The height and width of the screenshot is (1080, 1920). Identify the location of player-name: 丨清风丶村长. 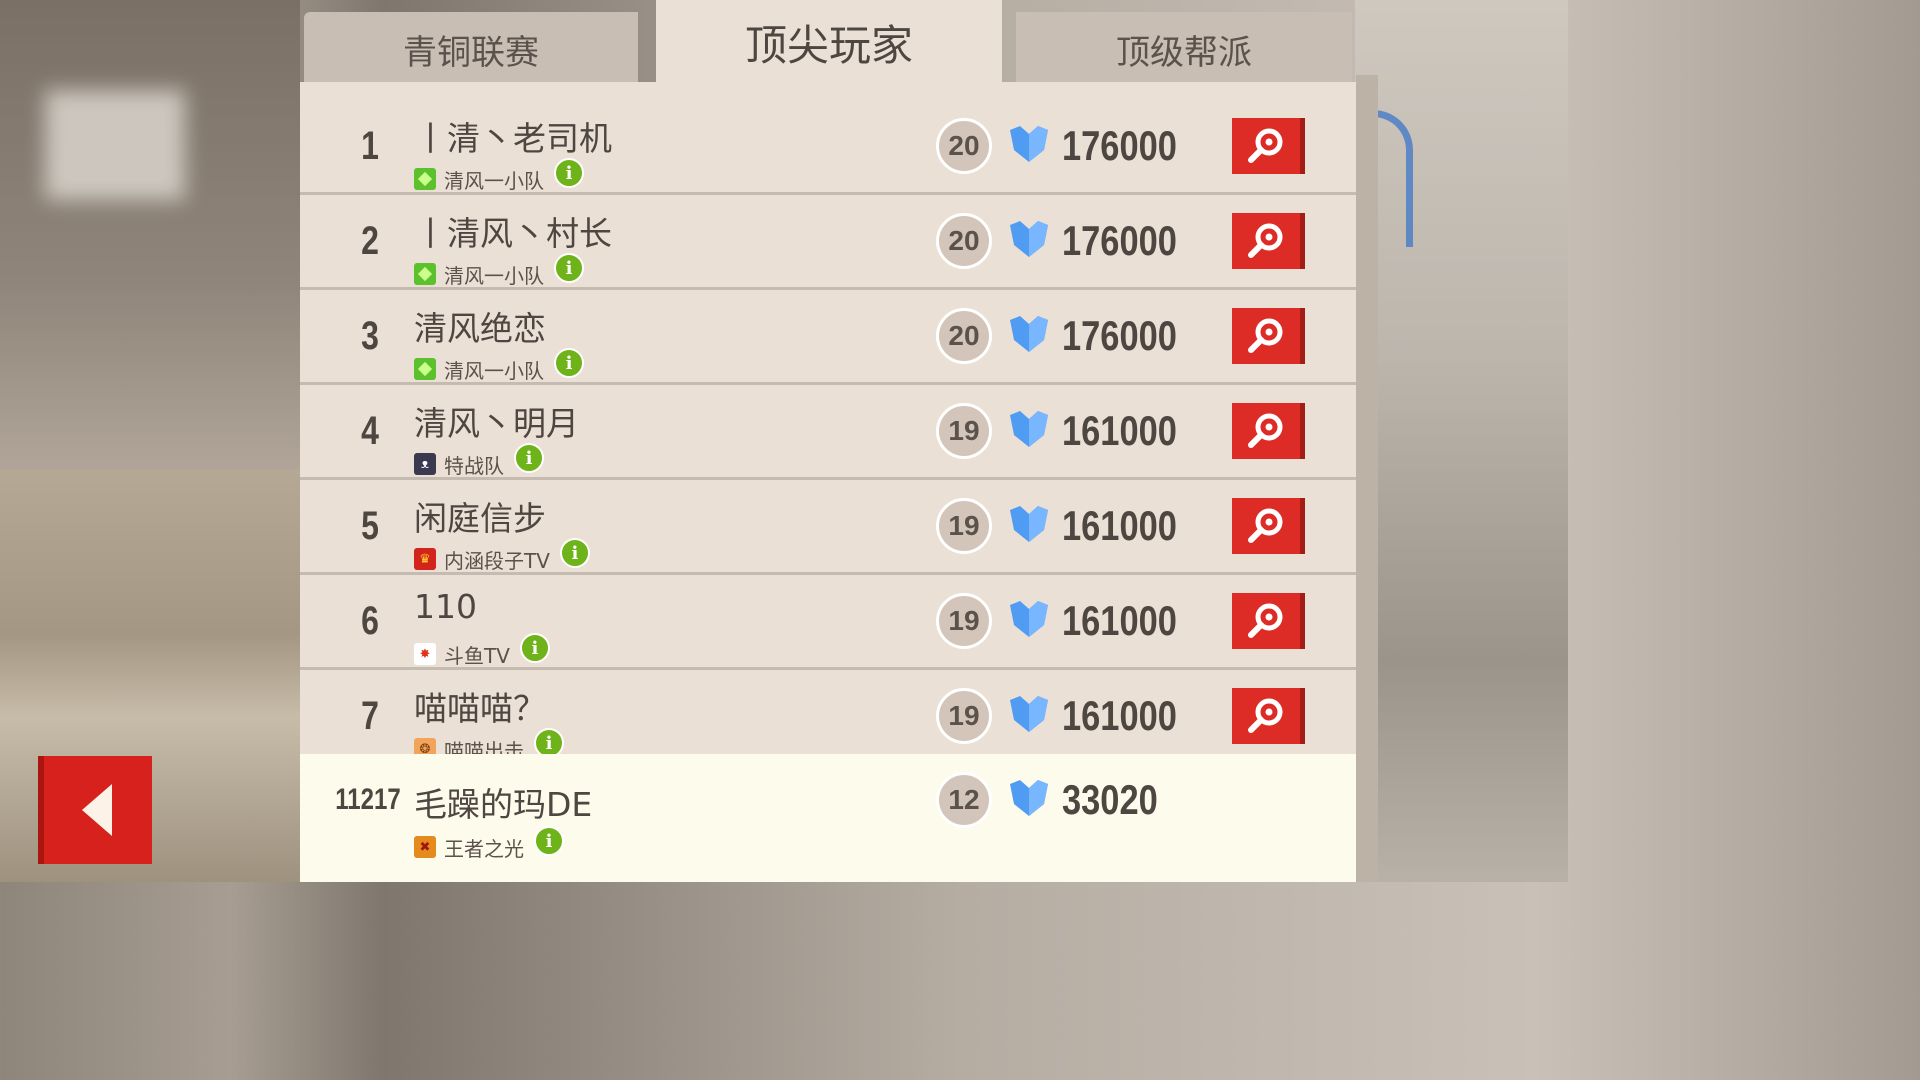
(513, 233).